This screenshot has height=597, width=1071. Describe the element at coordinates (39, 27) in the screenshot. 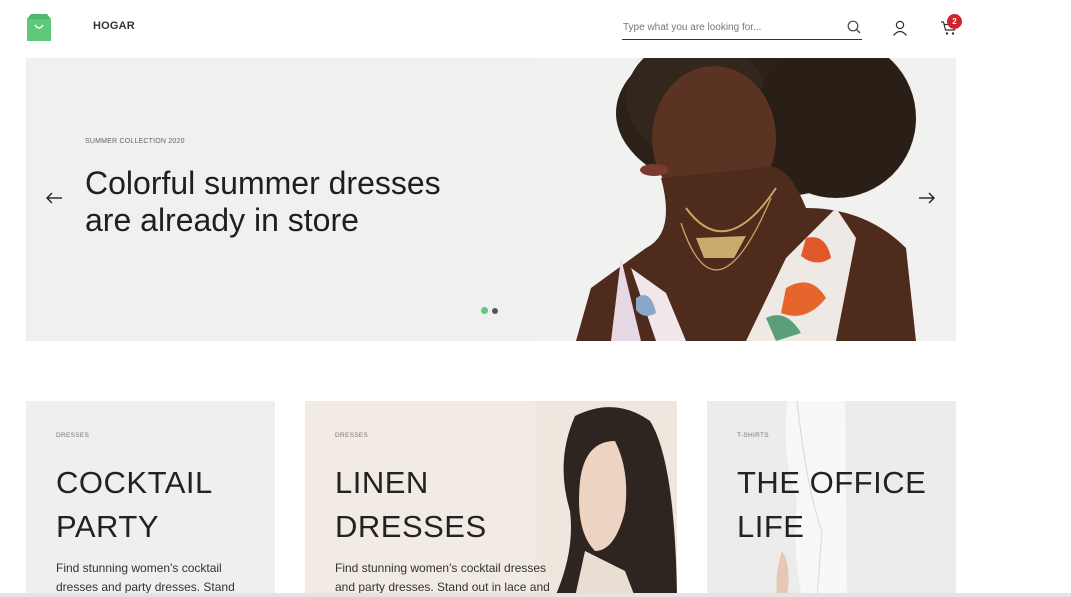

I see `shopping-bag-logo-icon` at that location.